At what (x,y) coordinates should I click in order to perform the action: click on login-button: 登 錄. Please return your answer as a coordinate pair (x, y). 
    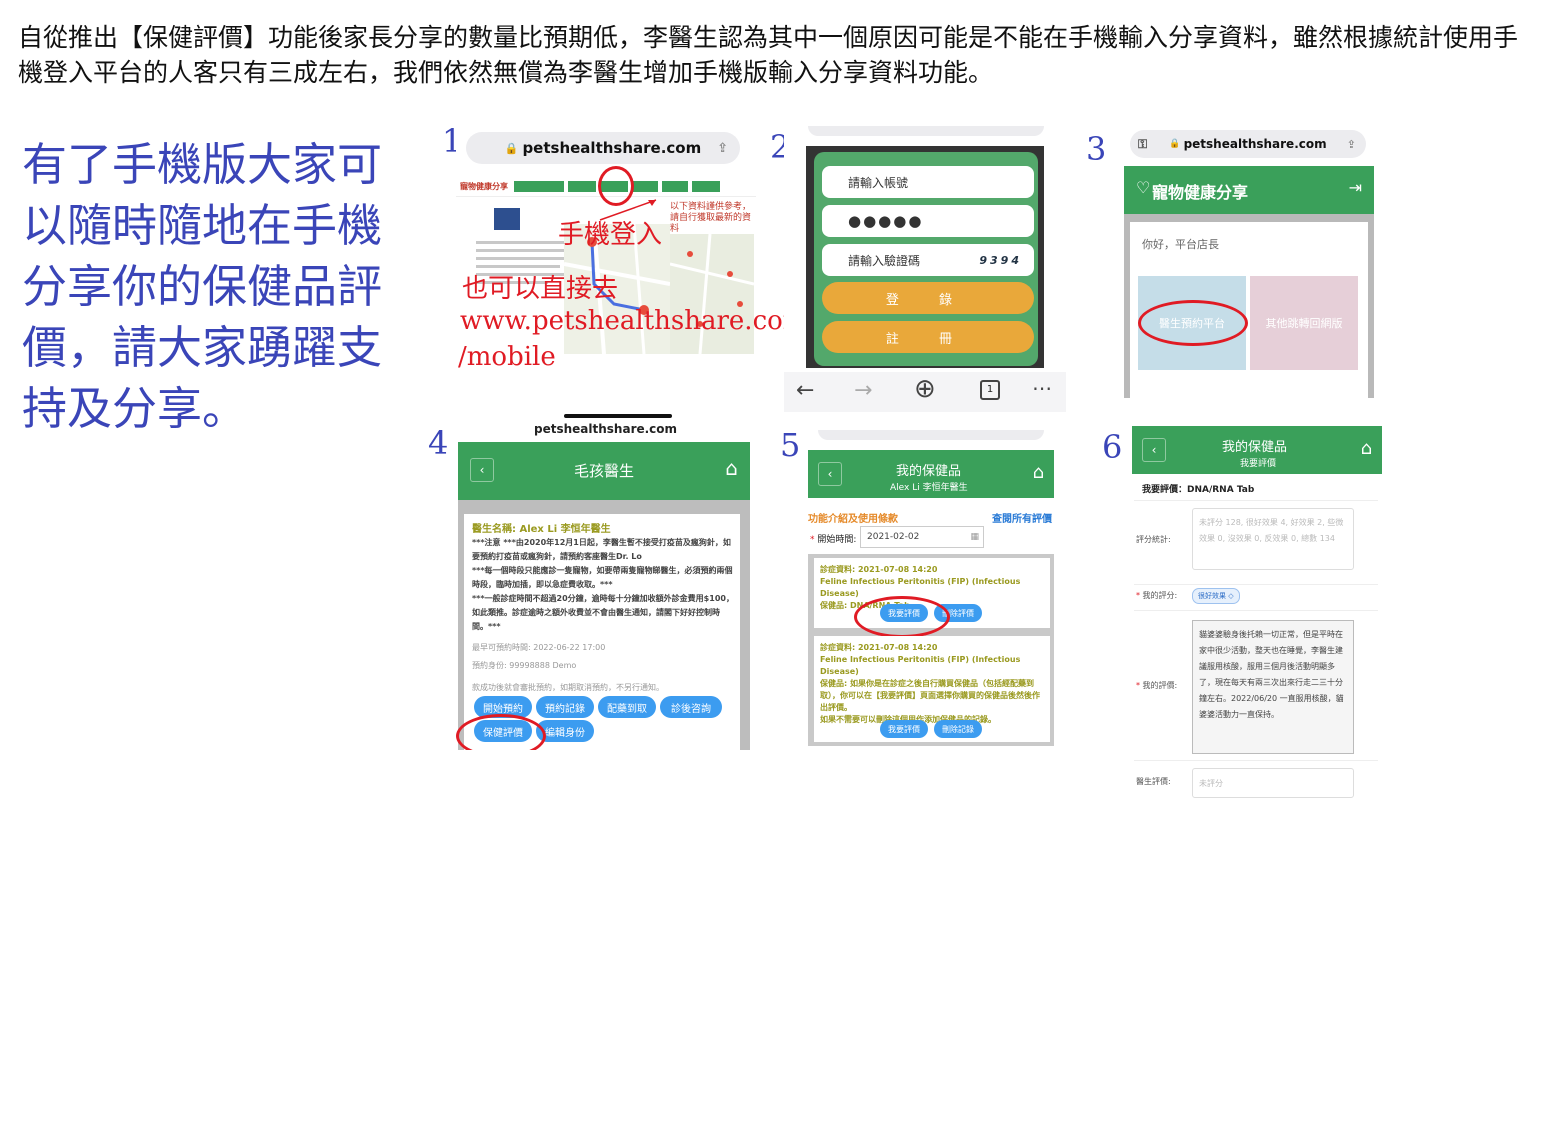
    Looking at the image, I should click on (928, 298).